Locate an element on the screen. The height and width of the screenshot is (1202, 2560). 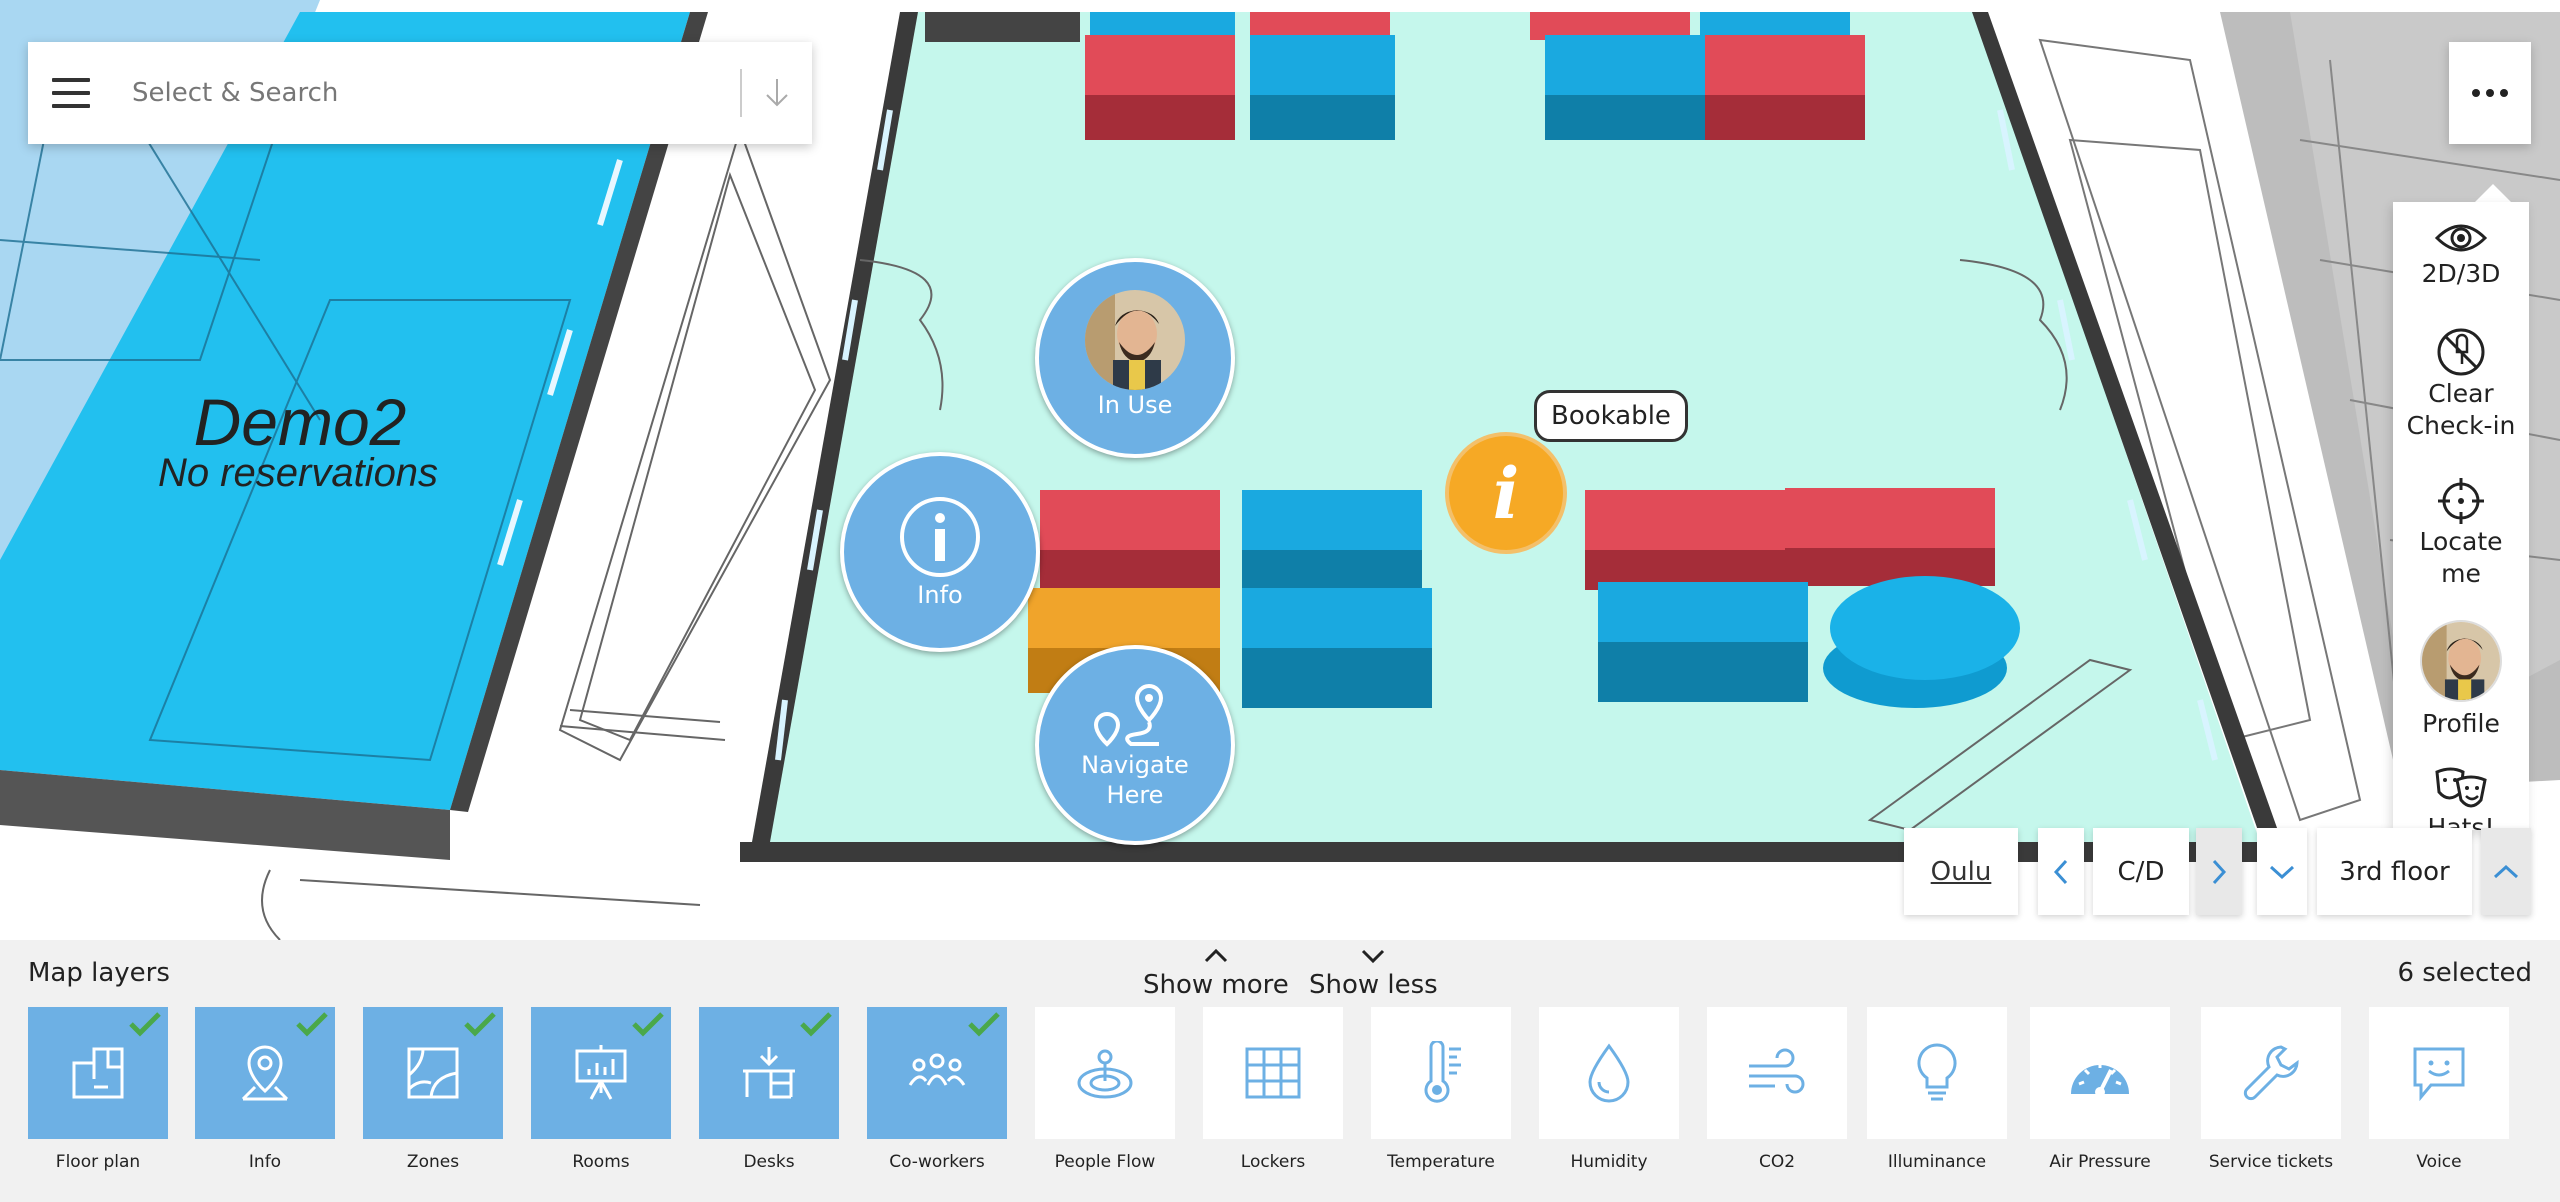
lockers-grid-icon is located at coordinates (1273, 1073).